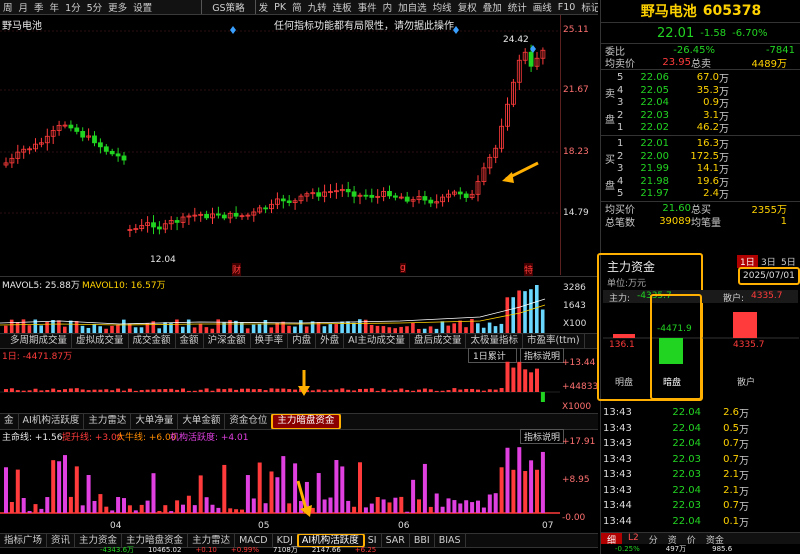  Describe the element at coordinates (492, 7) in the screenshot. I see `tool-overlay: 叠加` at that location.